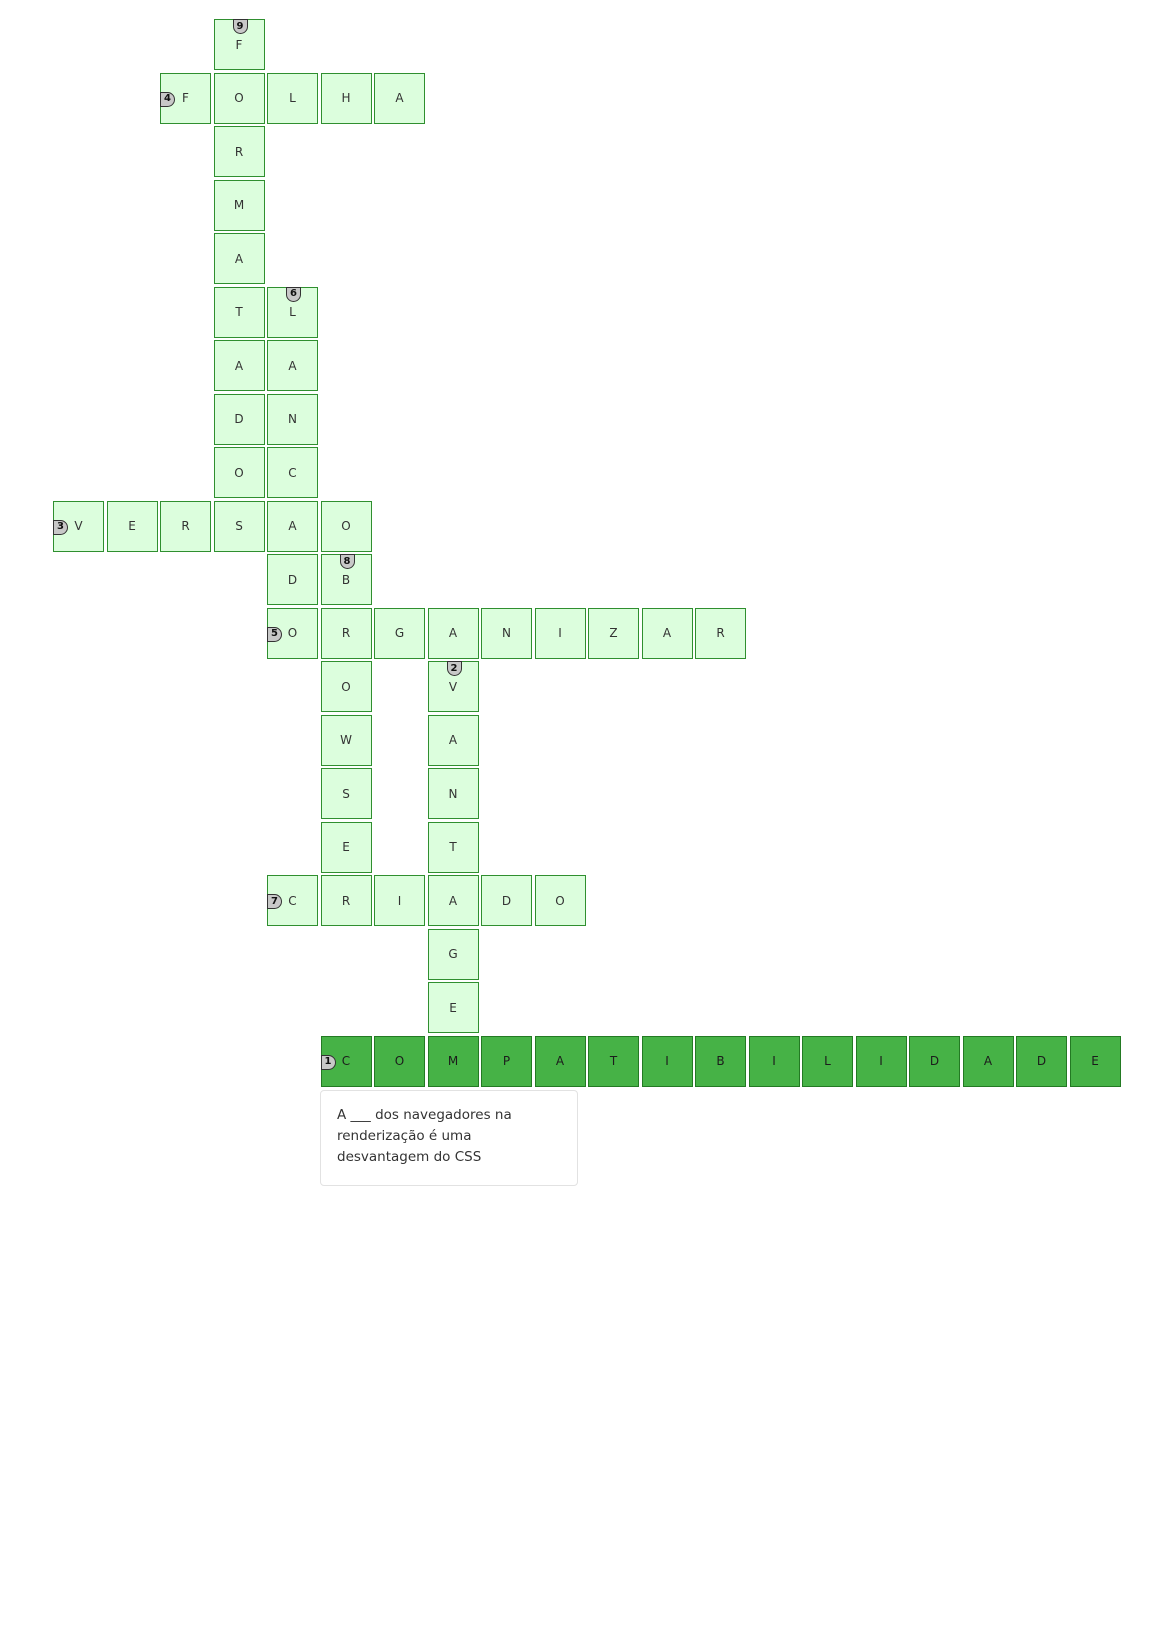 The width and height of the screenshot is (1169, 1652). I want to click on cell-letter: C, so click(292, 900).